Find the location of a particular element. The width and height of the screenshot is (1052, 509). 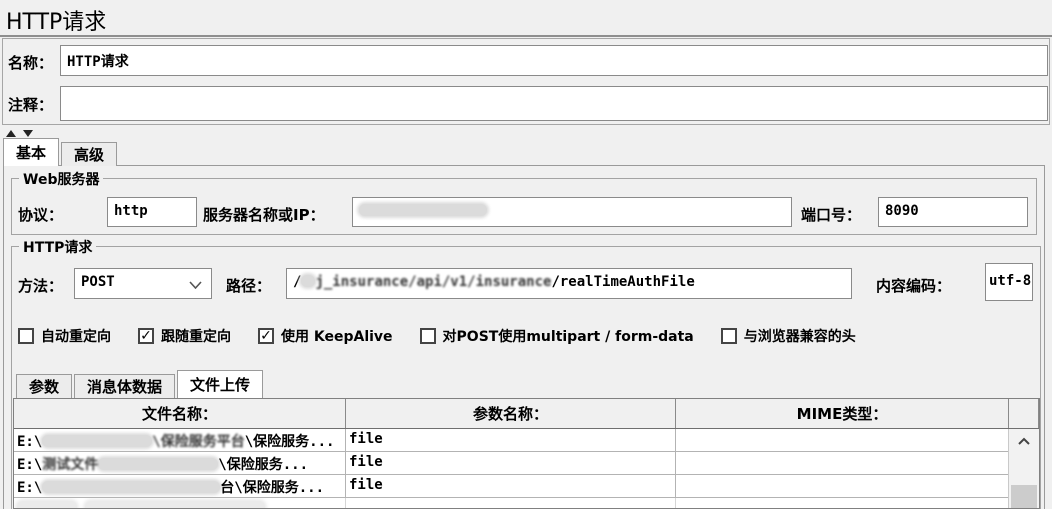

server-name-label: 服务器名称或IP： is located at coordinates (264, 215).